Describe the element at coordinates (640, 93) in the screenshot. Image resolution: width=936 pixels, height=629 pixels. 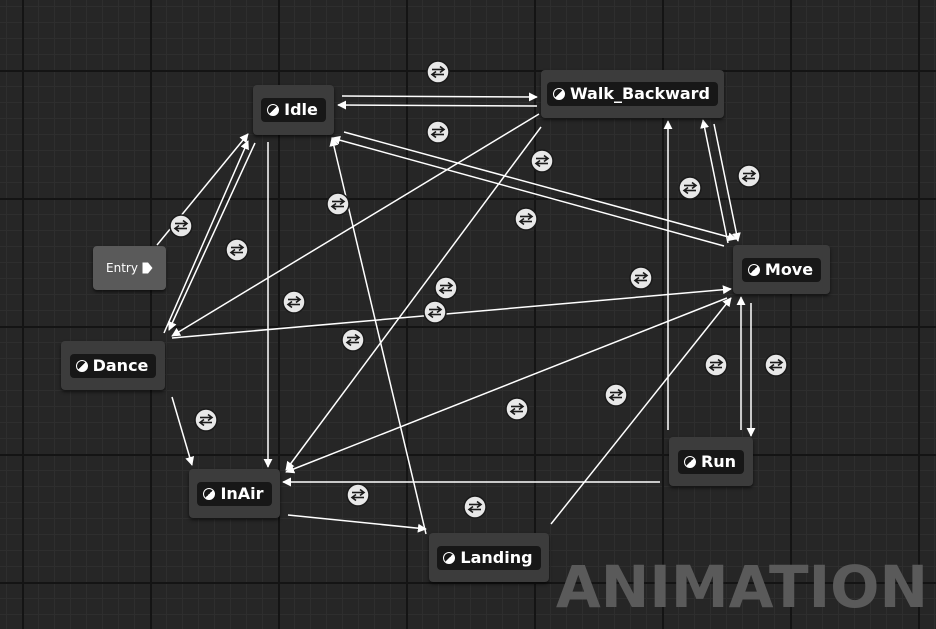
I see `state-label: Walk_Backward` at that location.